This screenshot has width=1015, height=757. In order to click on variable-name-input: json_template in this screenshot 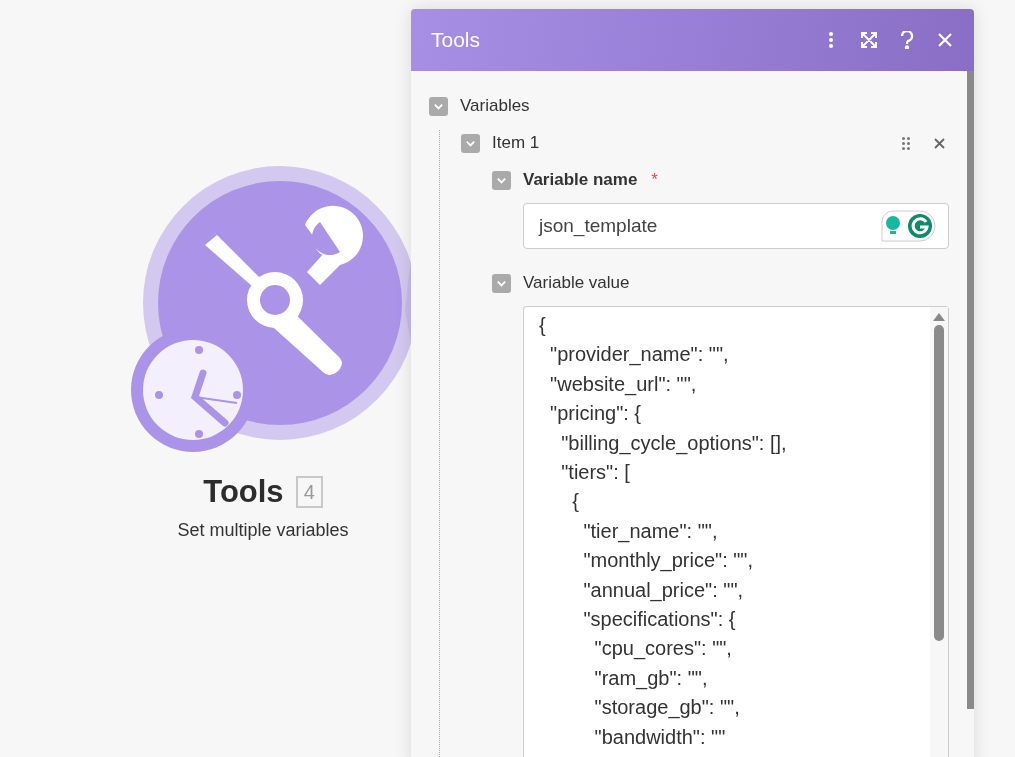, I will do `click(736, 226)`.